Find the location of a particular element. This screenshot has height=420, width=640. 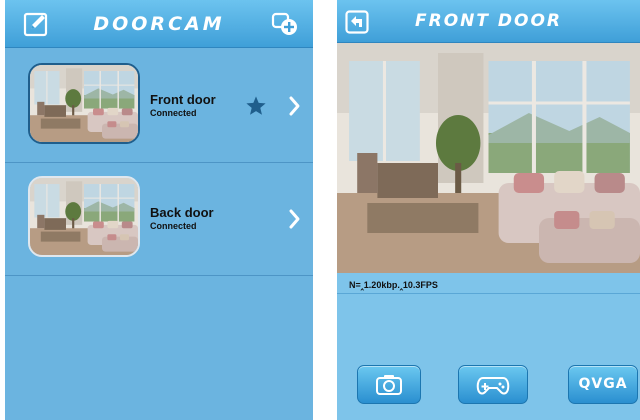

add-camera-icon is located at coordinates (284, 24).